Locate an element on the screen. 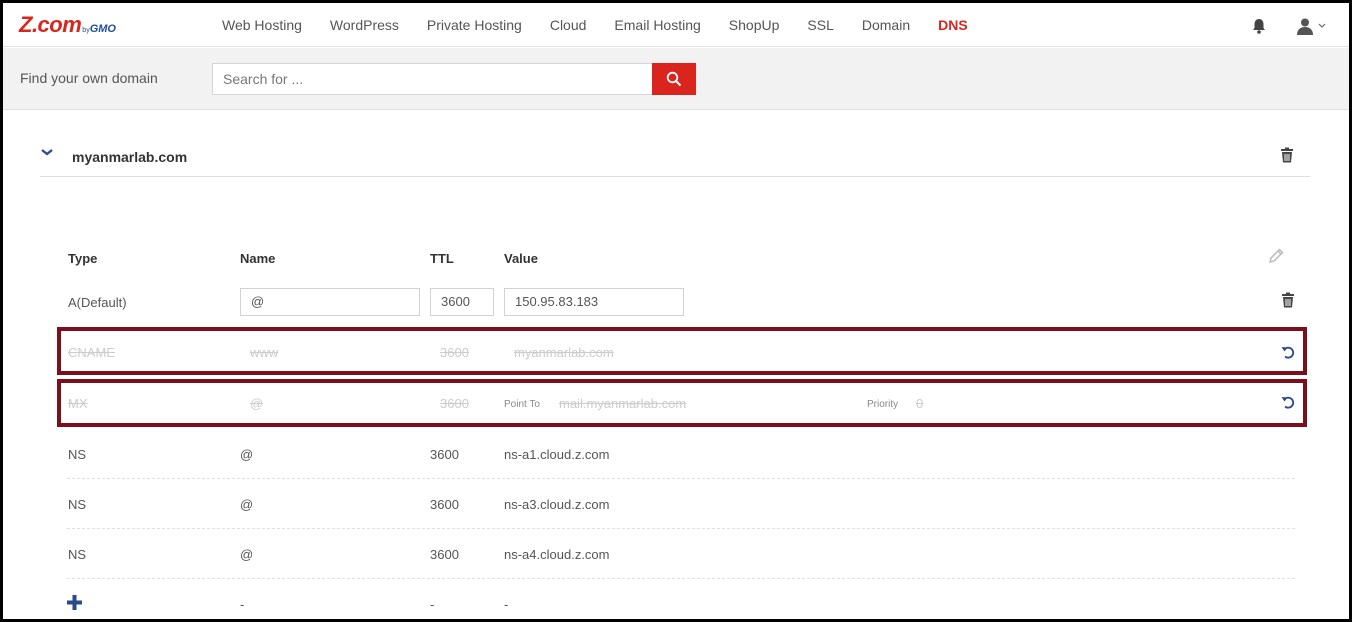  deleted-mx-type: MX is located at coordinates (78, 403).